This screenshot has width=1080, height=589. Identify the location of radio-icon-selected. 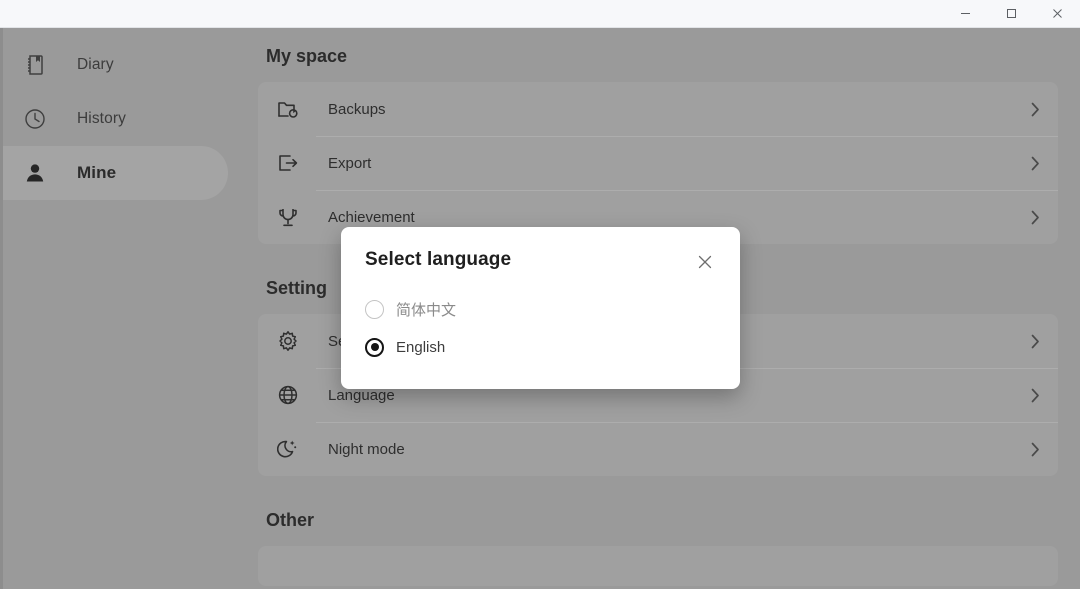
(374, 347).